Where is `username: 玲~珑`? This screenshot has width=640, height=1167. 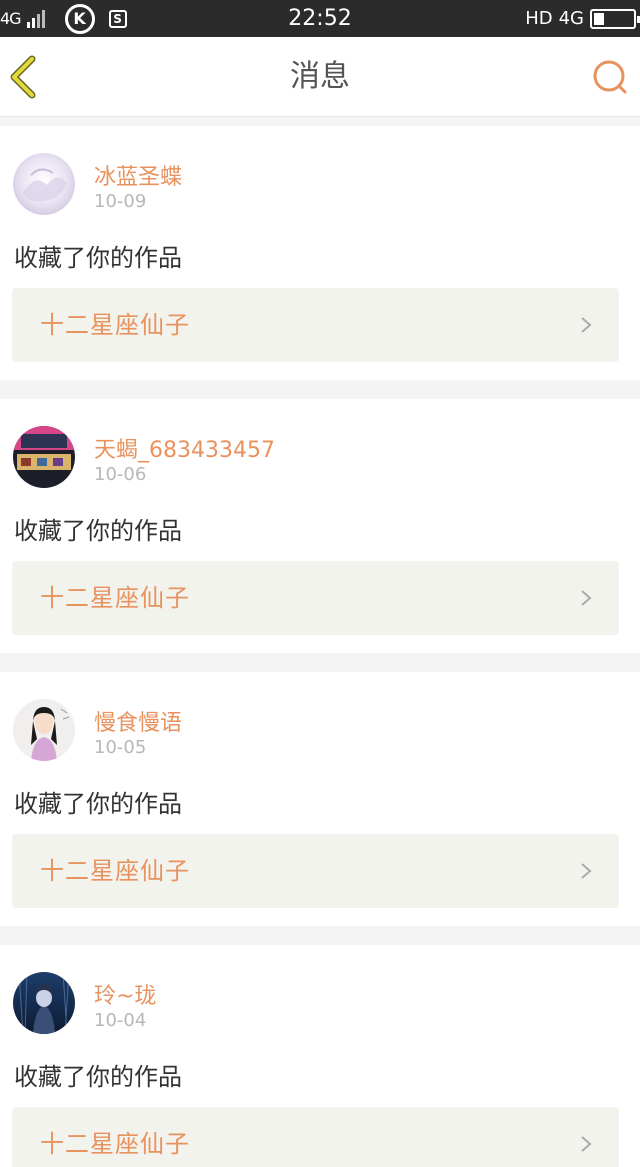
username: 玲~珑 is located at coordinates (125, 994).